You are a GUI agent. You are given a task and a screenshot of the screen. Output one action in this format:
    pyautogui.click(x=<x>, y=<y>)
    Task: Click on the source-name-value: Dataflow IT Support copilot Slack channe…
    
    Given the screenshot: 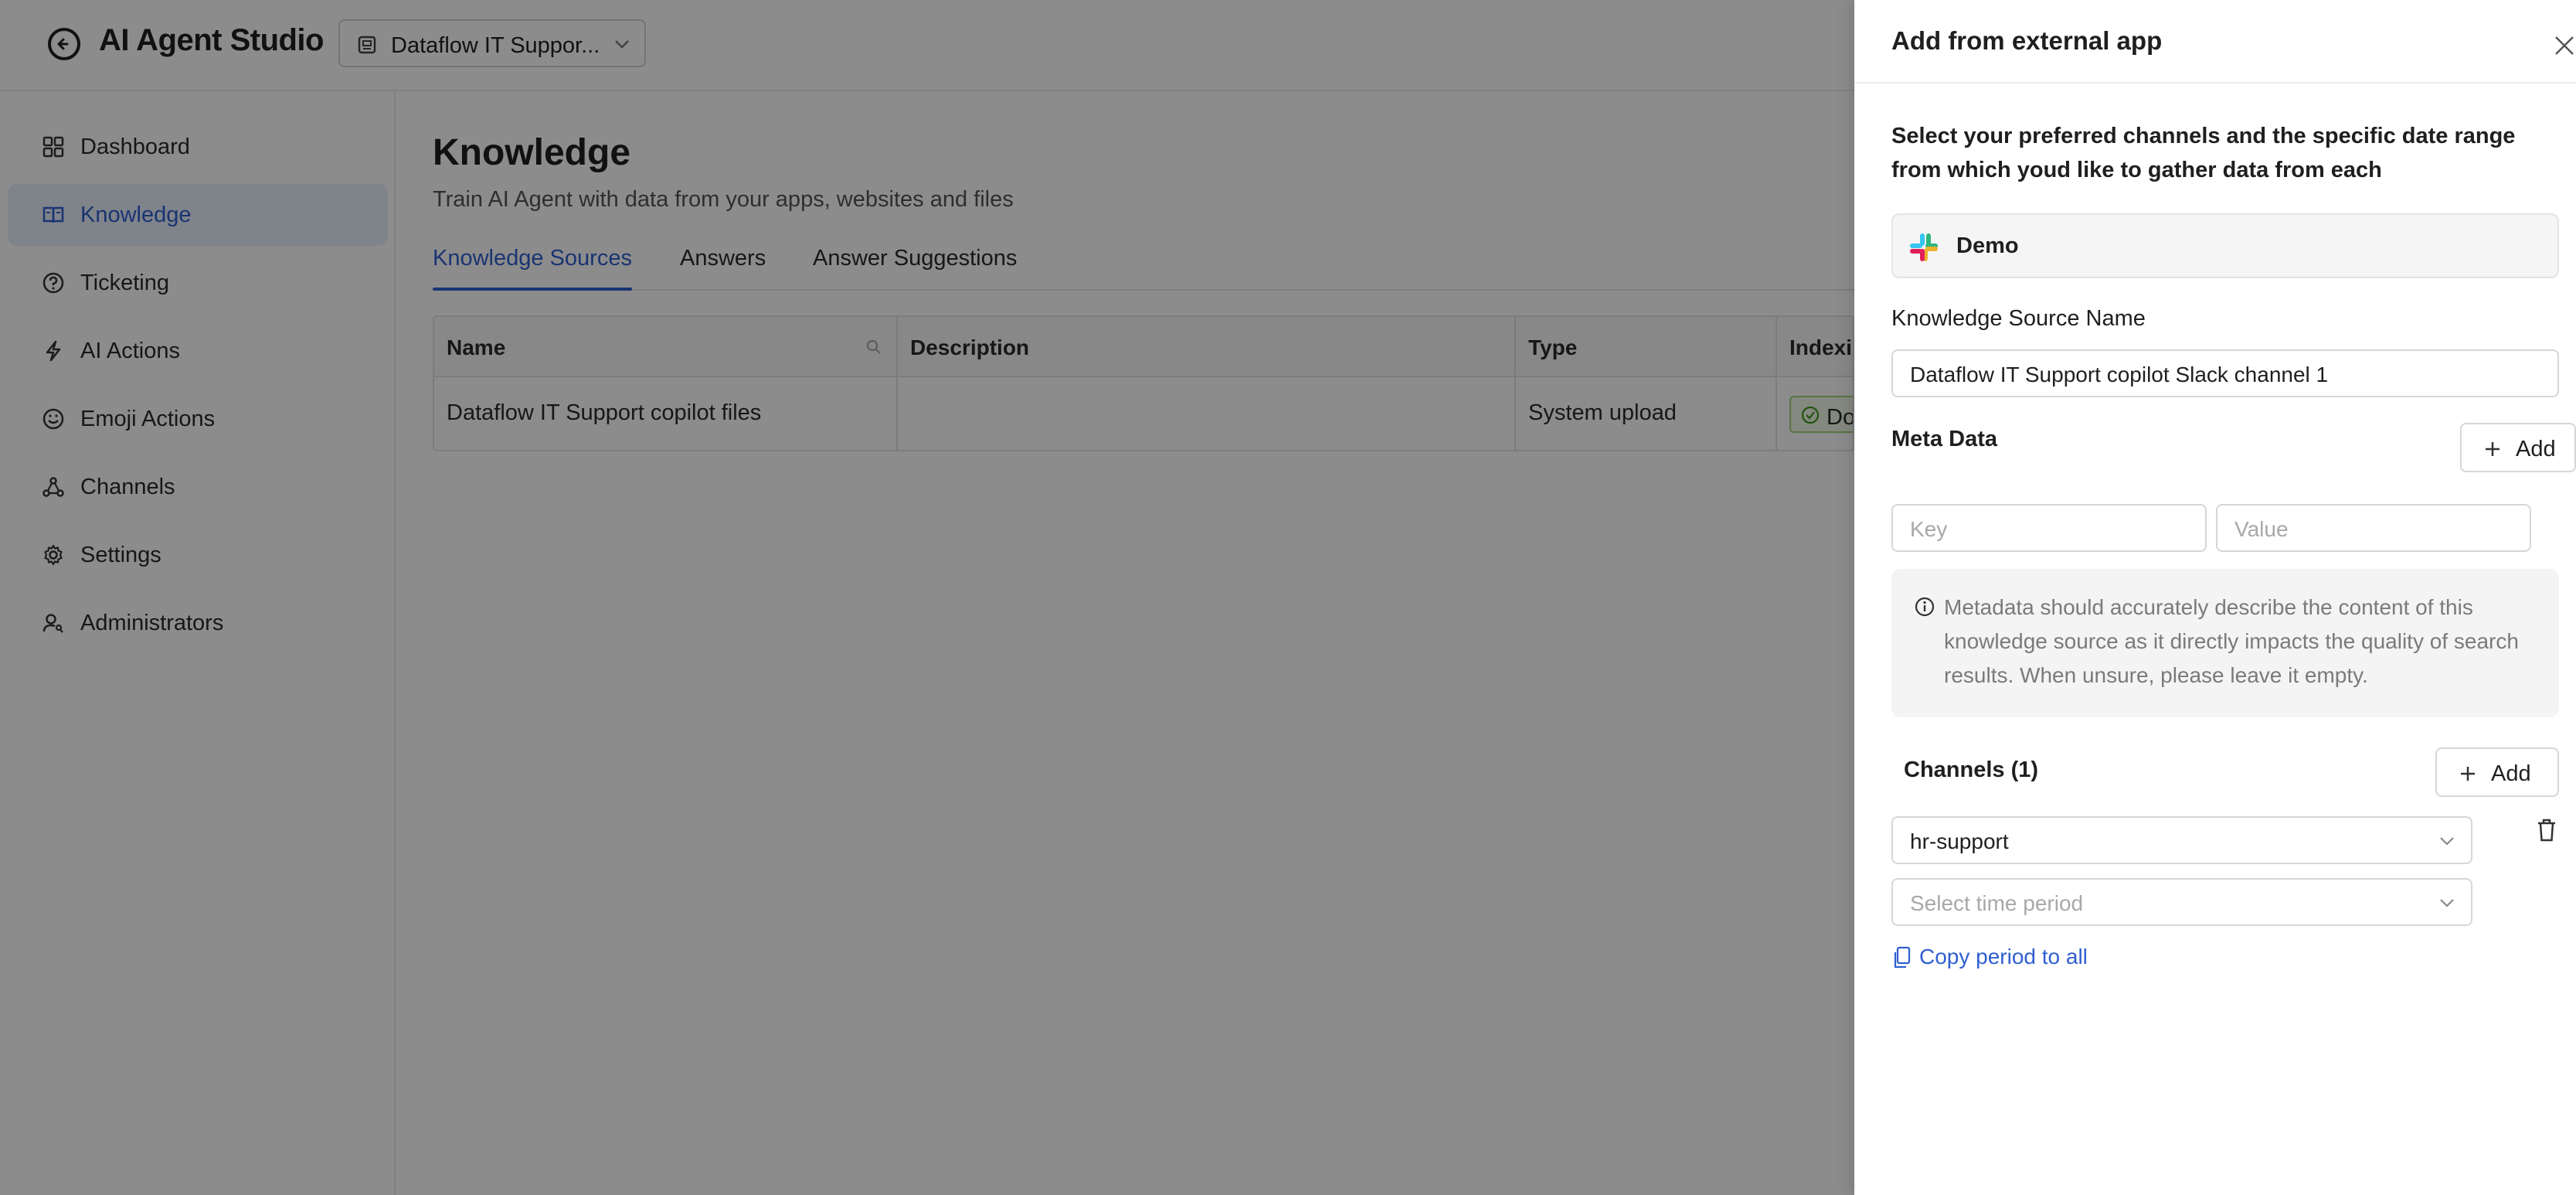 What is the action you would take?
    pyautogui.click(x=2119, y=374)
    